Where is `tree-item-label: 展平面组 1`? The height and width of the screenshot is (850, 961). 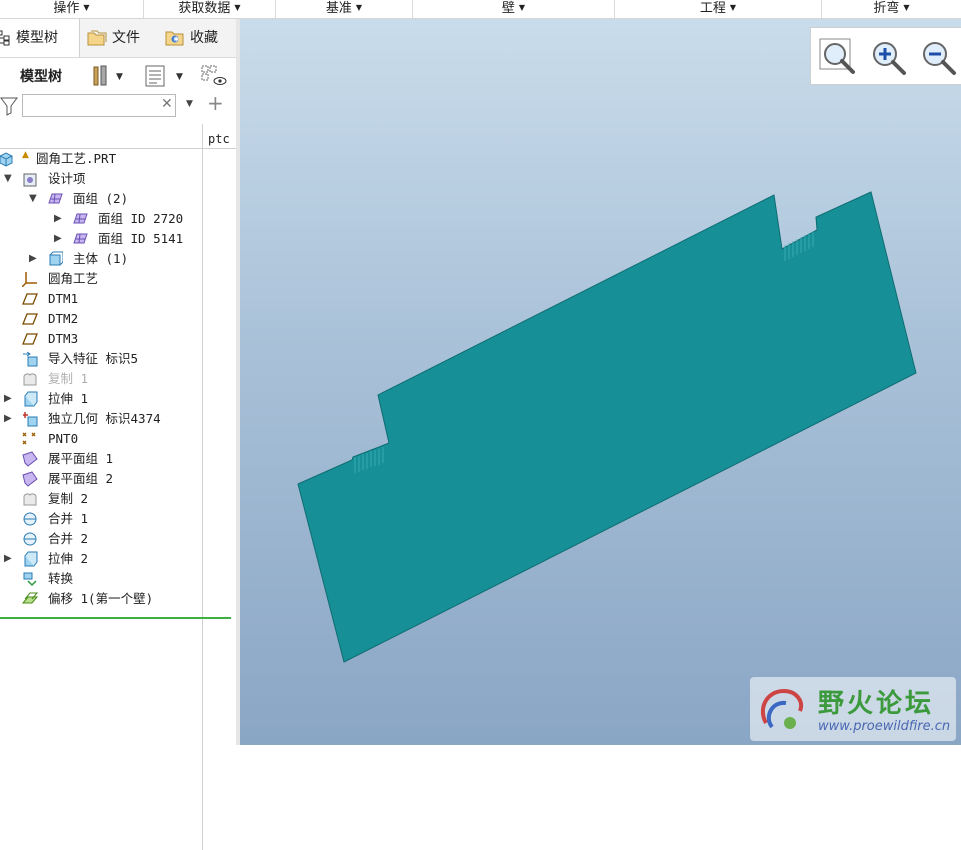
tree-item-label: 展平面组 1 is located at coordinates (81, 458).